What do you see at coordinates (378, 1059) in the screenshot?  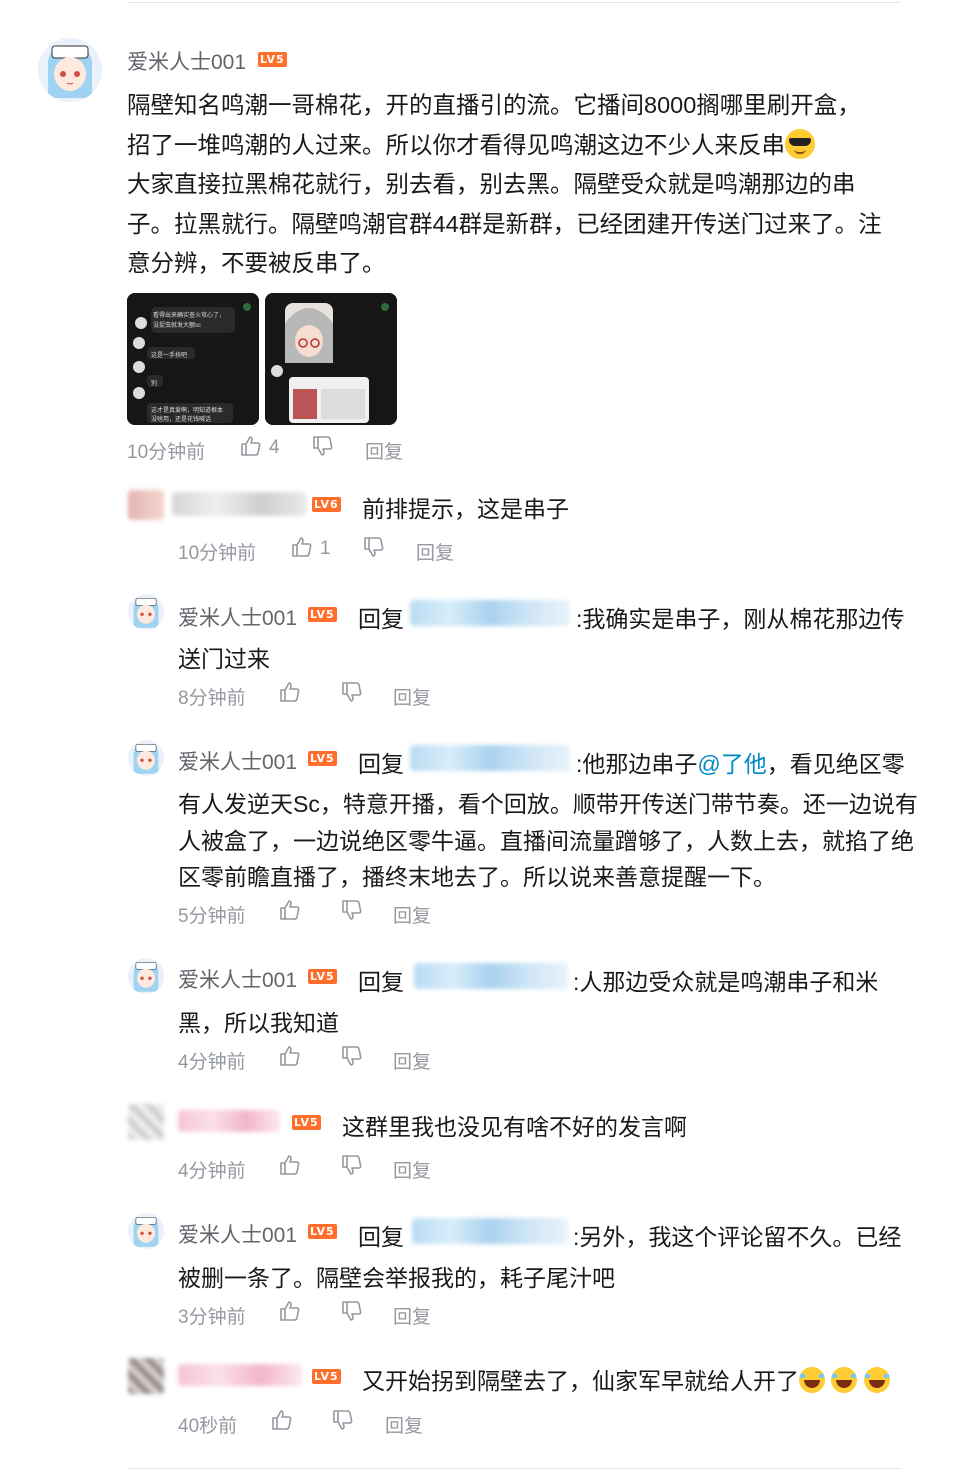 I see `reply-meta: 4分钟前 回复` at bounding box center [378, 1059].